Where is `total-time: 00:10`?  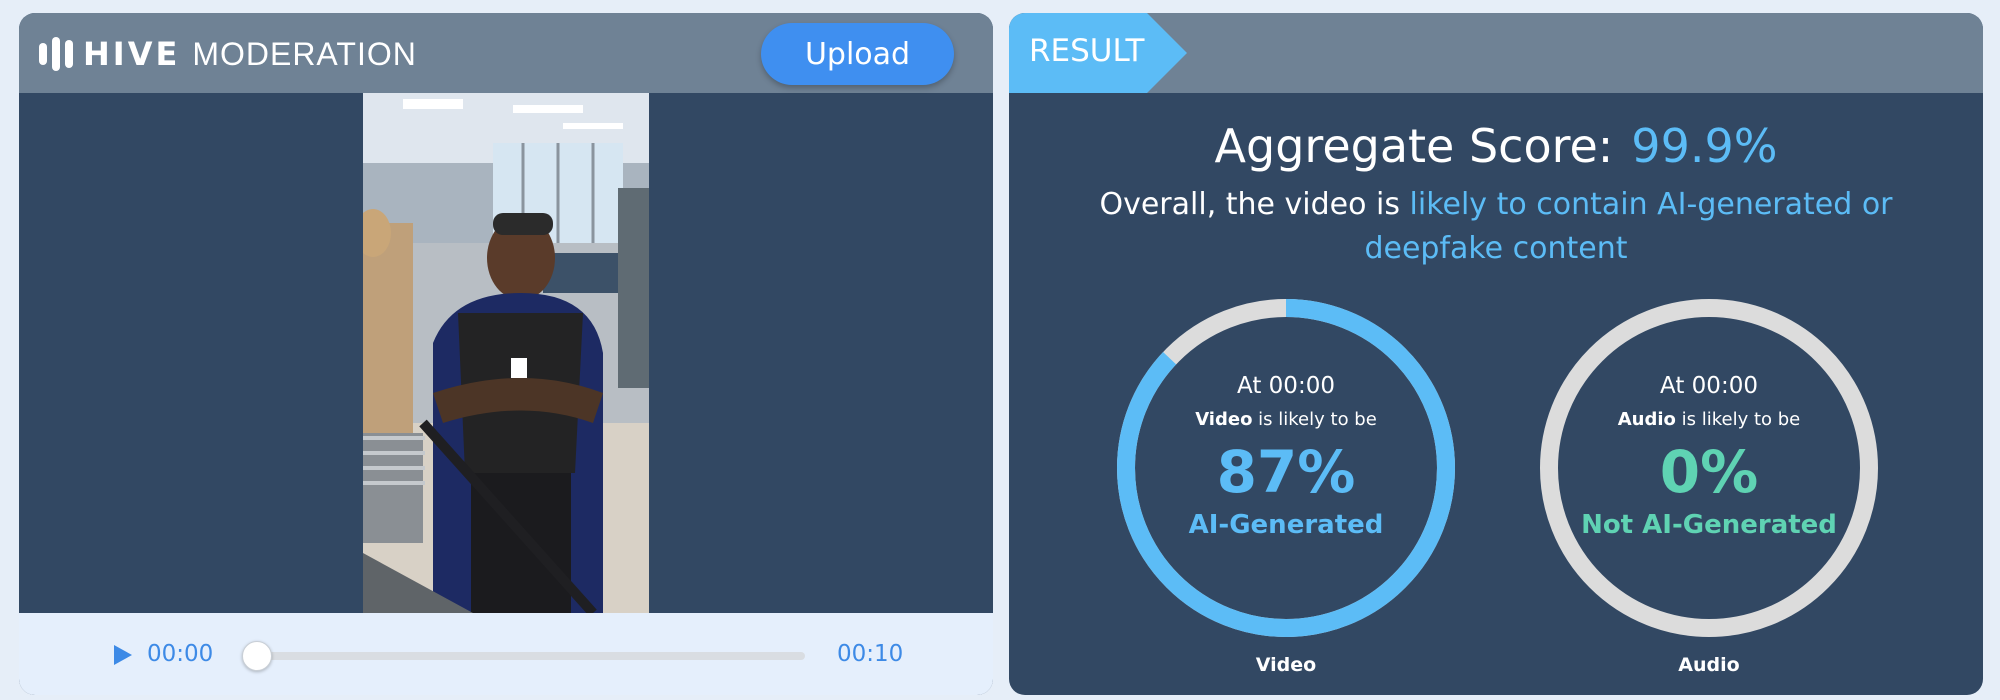 total-time: 00:10 is located at coordinates (870, 654).